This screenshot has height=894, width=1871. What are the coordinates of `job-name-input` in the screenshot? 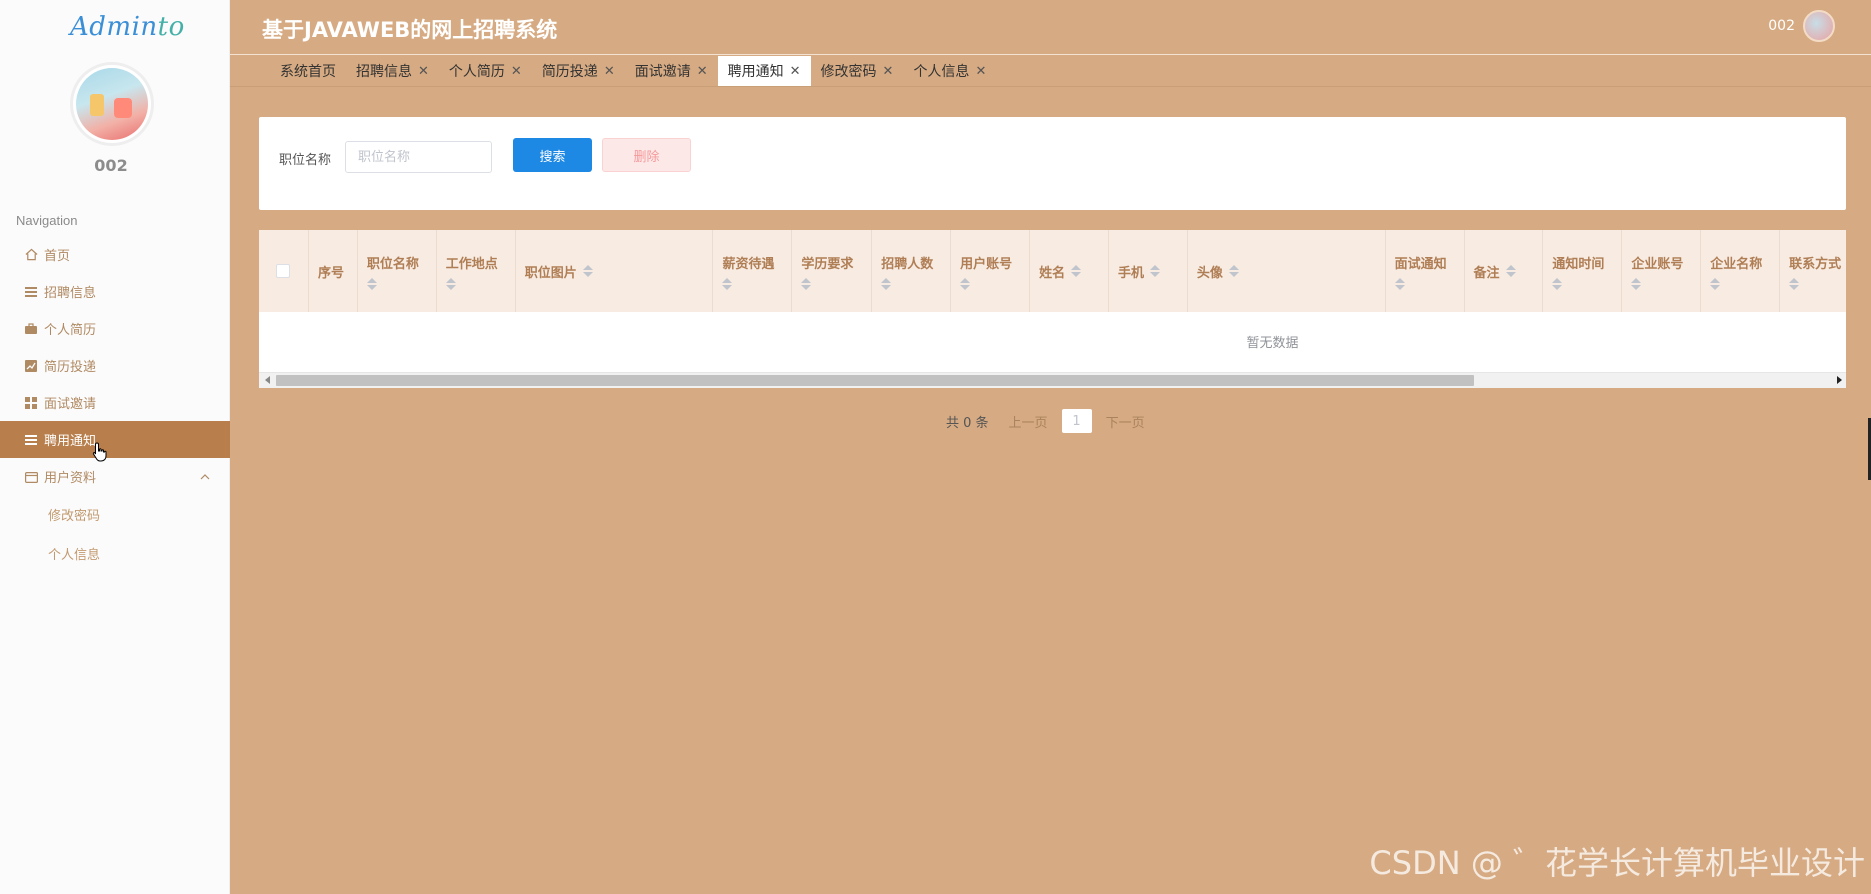 It's located at (418, 157).